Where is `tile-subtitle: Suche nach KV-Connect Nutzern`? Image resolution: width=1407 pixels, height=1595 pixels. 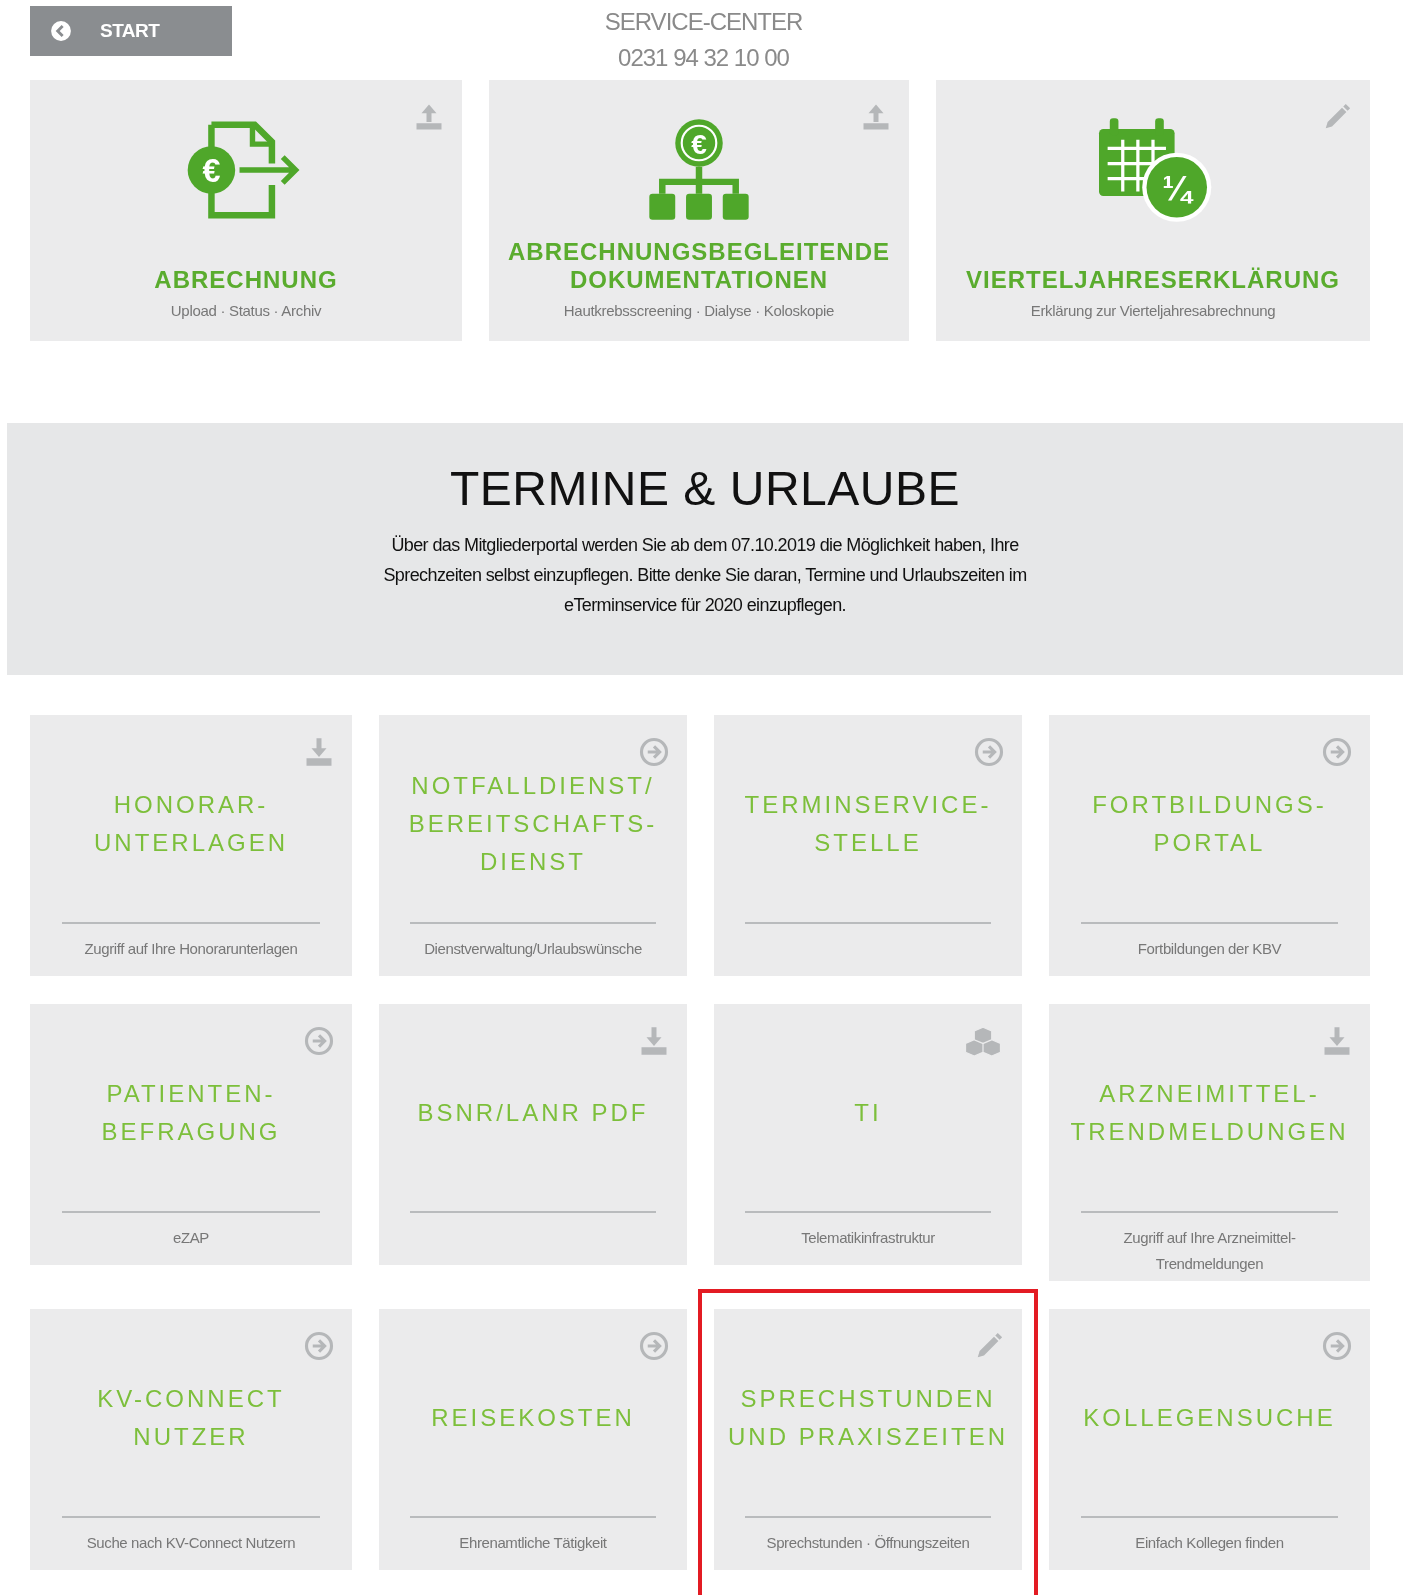
tile-subtitle: Suche nach KV-Connect Nutzern is located at coordinates (191, 1543).